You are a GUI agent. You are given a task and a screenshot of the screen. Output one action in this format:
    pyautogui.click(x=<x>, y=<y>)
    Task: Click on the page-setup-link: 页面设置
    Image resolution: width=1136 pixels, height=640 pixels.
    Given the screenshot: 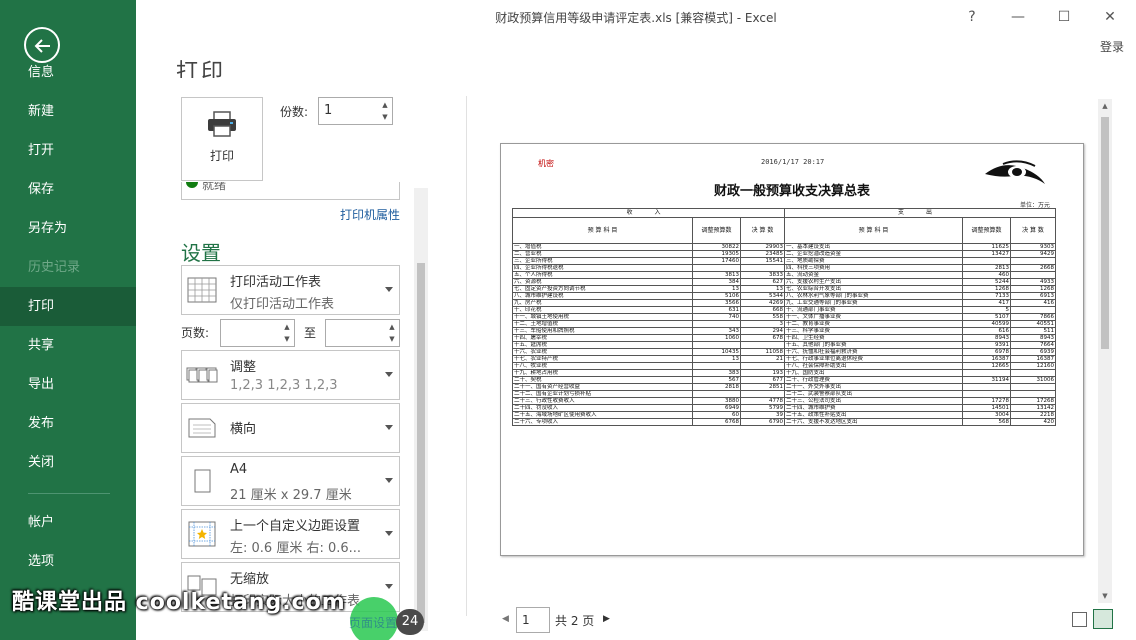 What is the action you would take?
    pyautogui.click(x=373, y=622)
    